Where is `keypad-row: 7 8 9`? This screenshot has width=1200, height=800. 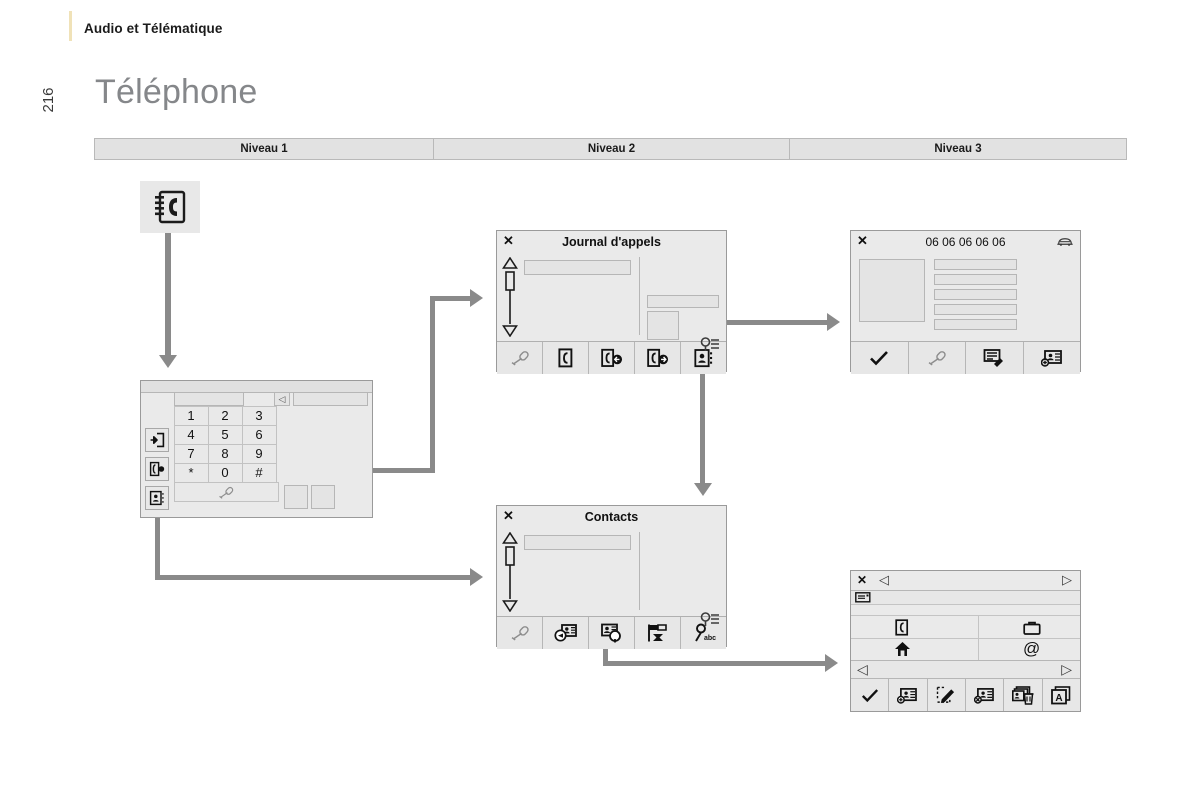 keypad-row: 7 8 9 is located at coordinates (226, 453).